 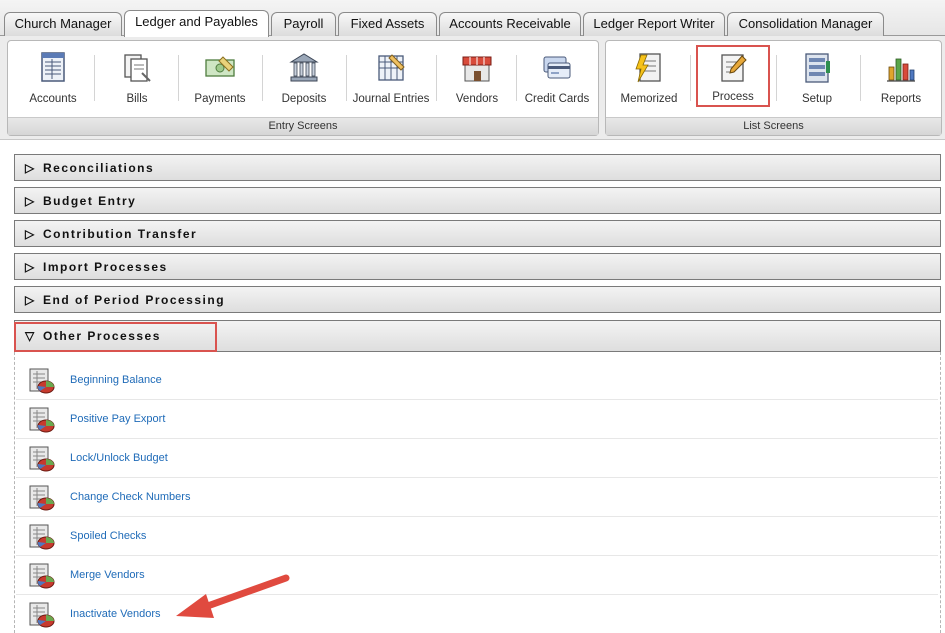 What do you see at coordinates (901, 70) in the screenshot?
I see `reports-chart-icon` at bounding box center [901, 70].